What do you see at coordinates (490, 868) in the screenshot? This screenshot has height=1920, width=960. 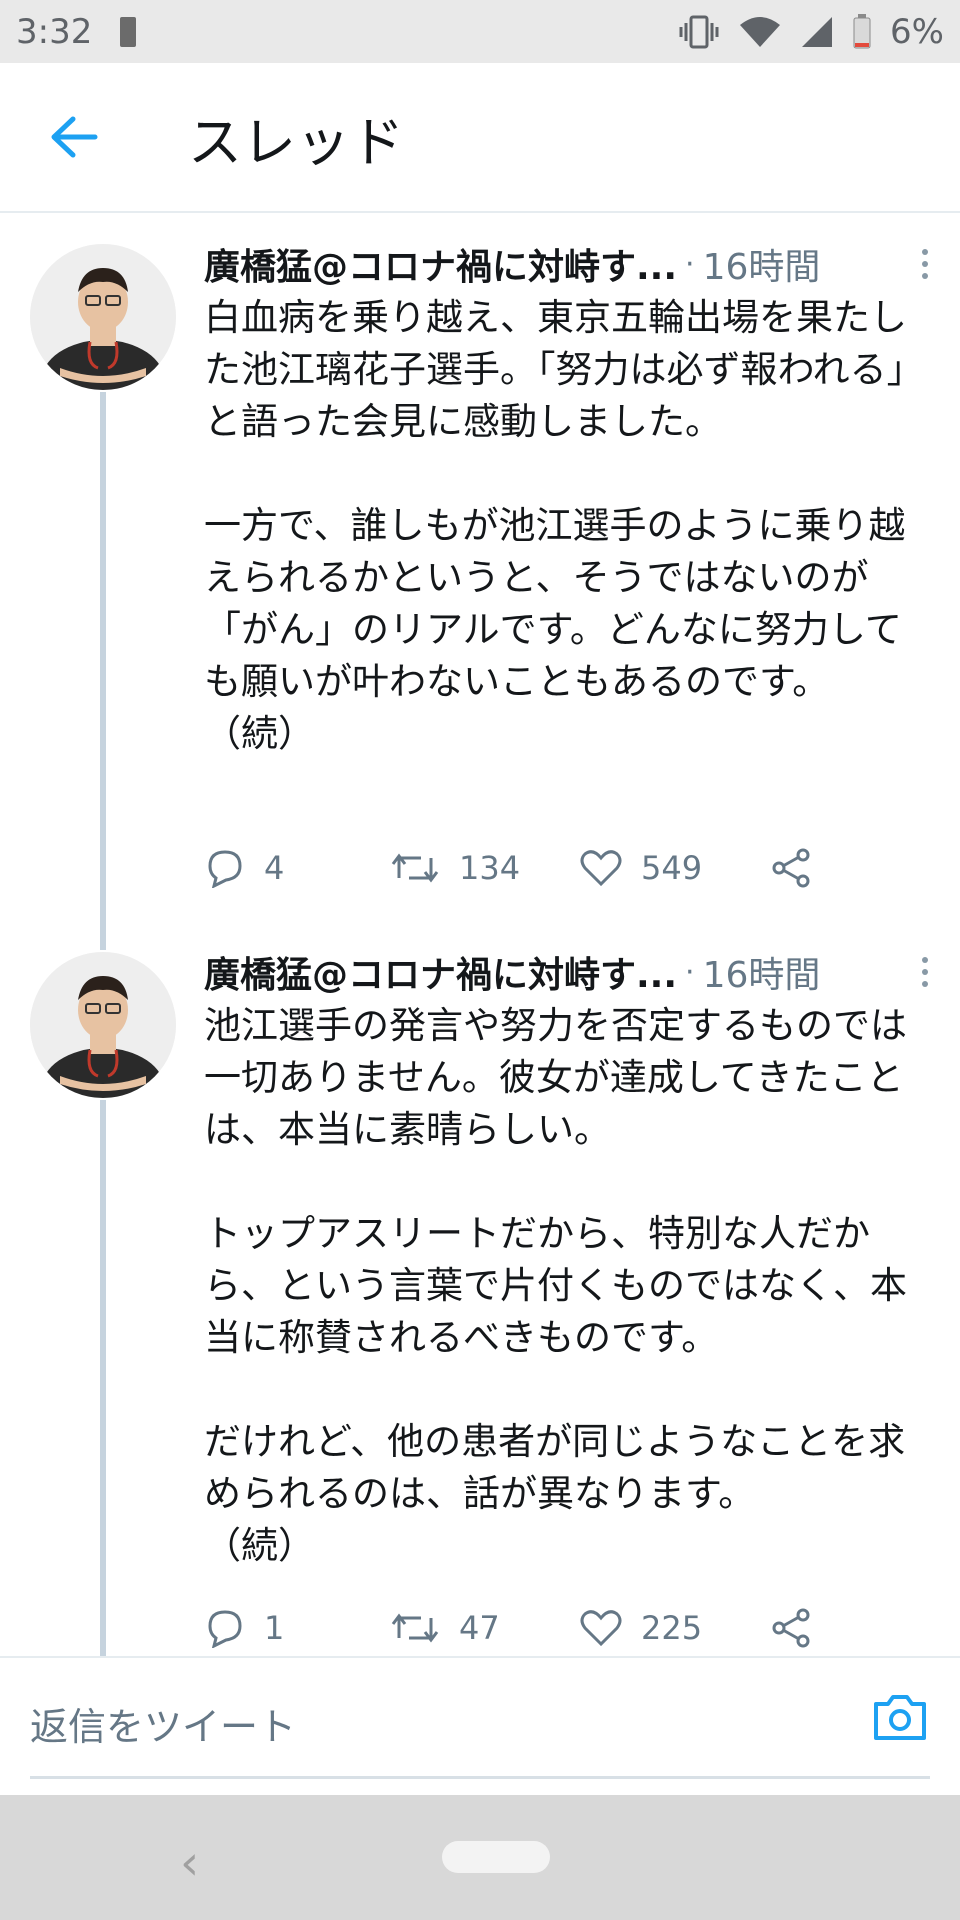 I see `retweet-count: 134` at bounding box center [490, 868].